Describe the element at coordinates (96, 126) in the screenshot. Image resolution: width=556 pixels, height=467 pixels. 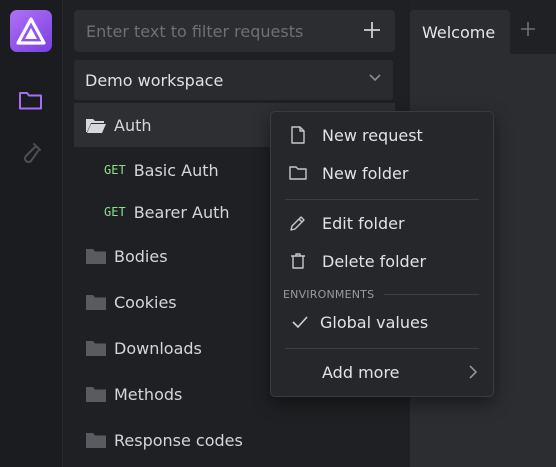
I see `folder-open-icon` at that location.